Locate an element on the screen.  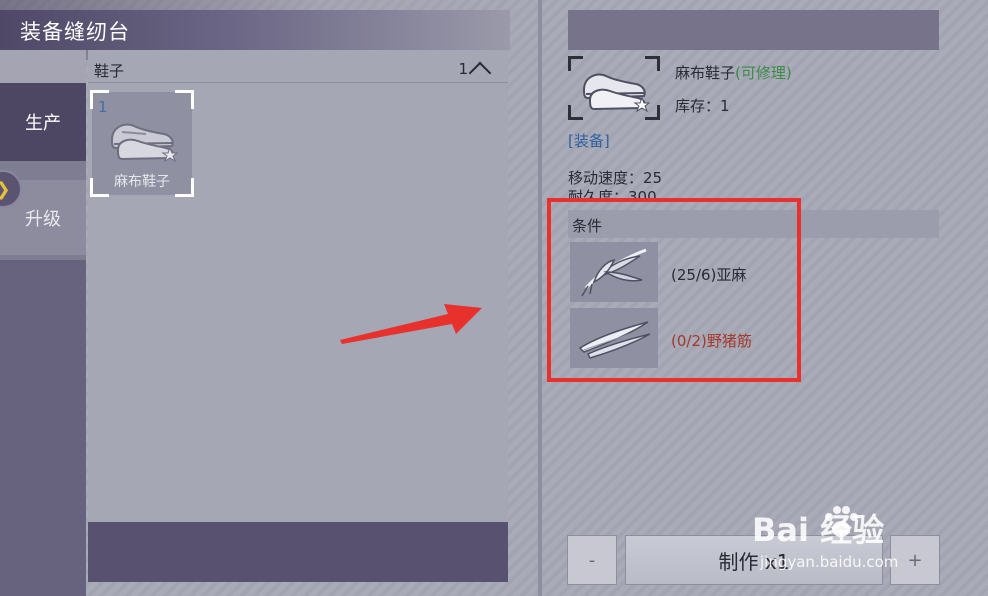
tab-upgrade-label: 升级 is located at coordinates (43, 219).